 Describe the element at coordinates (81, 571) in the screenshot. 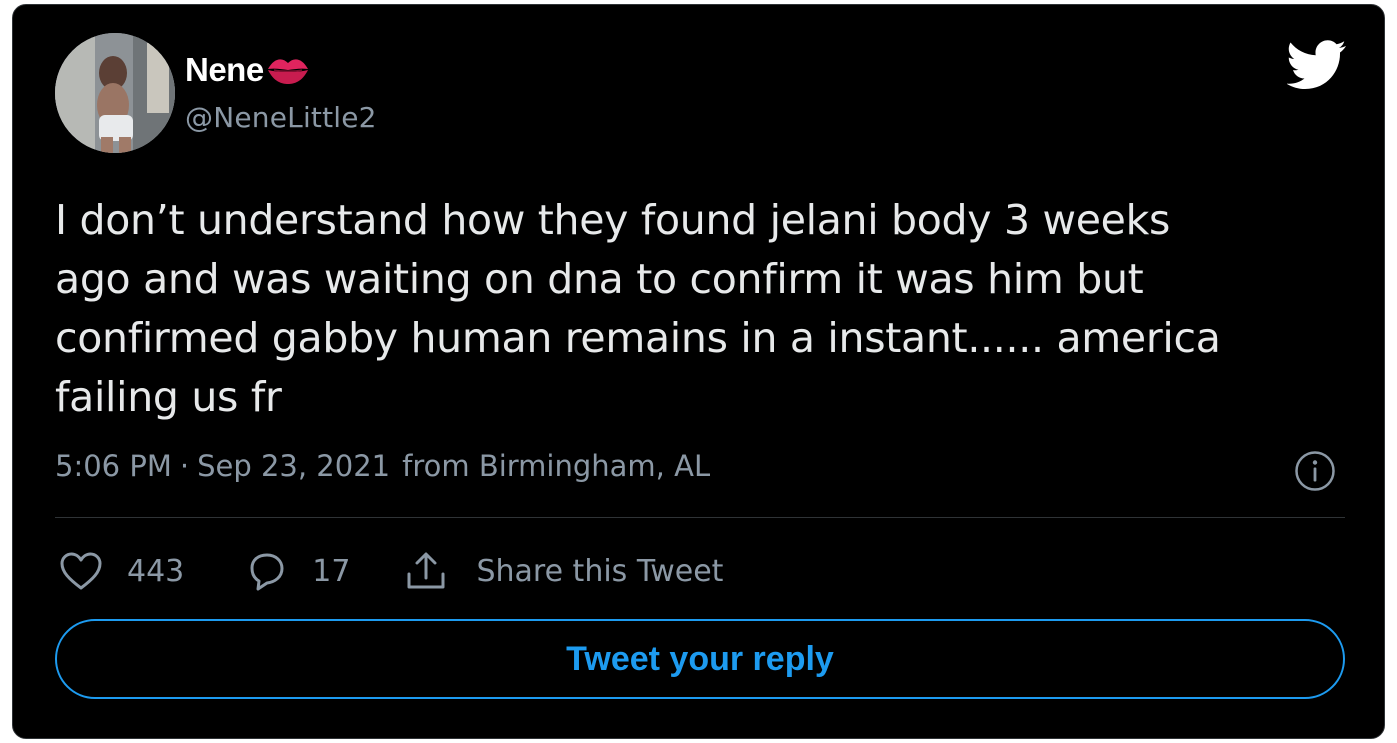

I see `heart-icon` at that location.